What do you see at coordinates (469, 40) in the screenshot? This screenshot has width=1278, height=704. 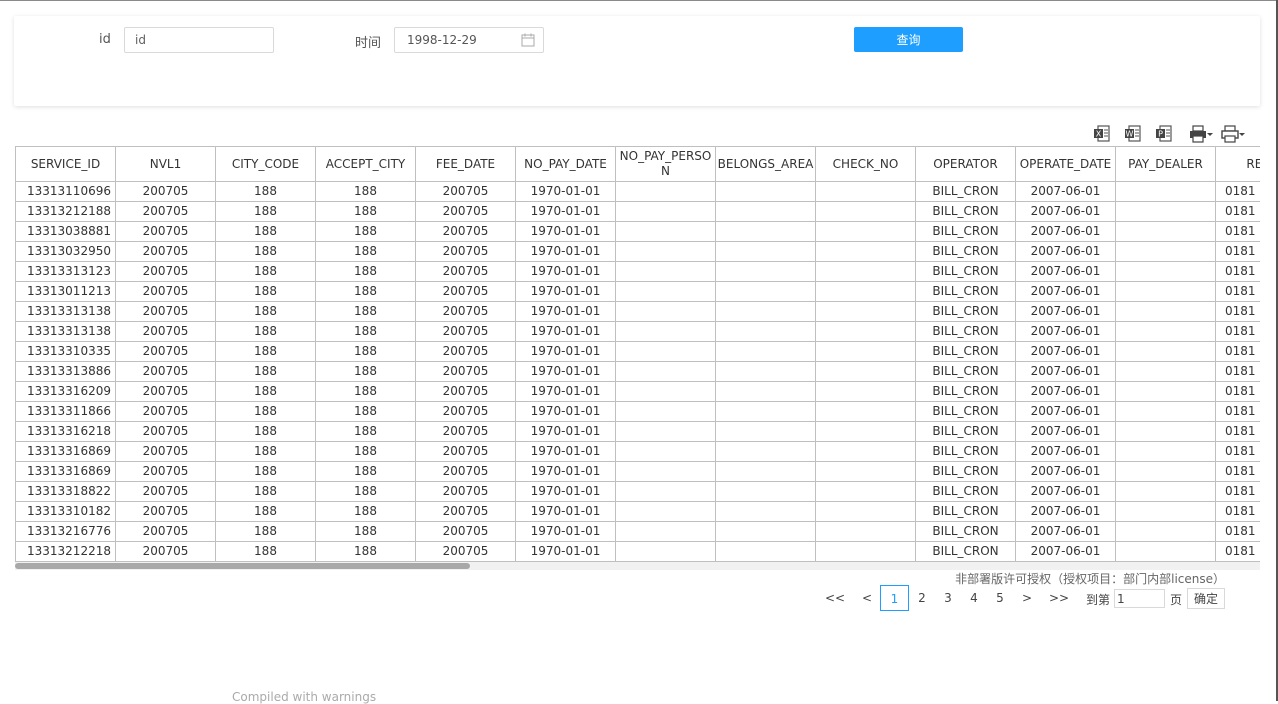 I see `date-picker: 1998-12-29` at bounding box center [469, 40].